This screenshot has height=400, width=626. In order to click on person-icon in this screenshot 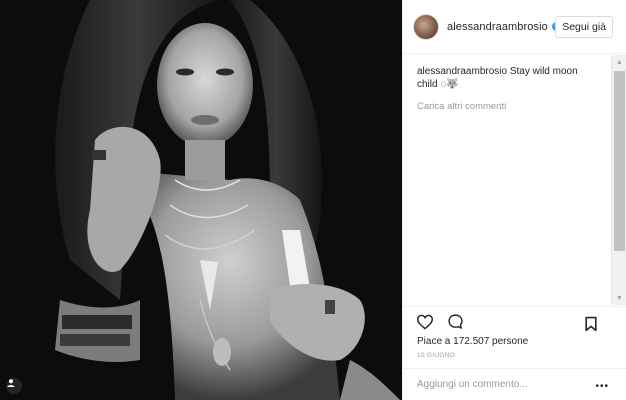, I will do `click(11, 383)`.